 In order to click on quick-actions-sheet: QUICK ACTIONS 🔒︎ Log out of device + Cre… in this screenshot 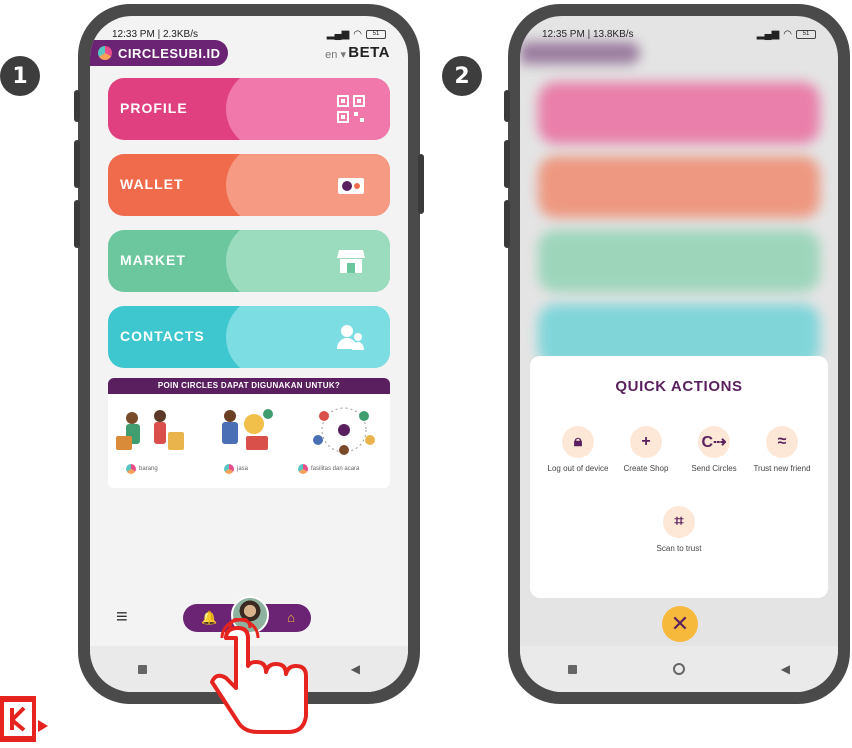, I will do `click(679, 477)`.